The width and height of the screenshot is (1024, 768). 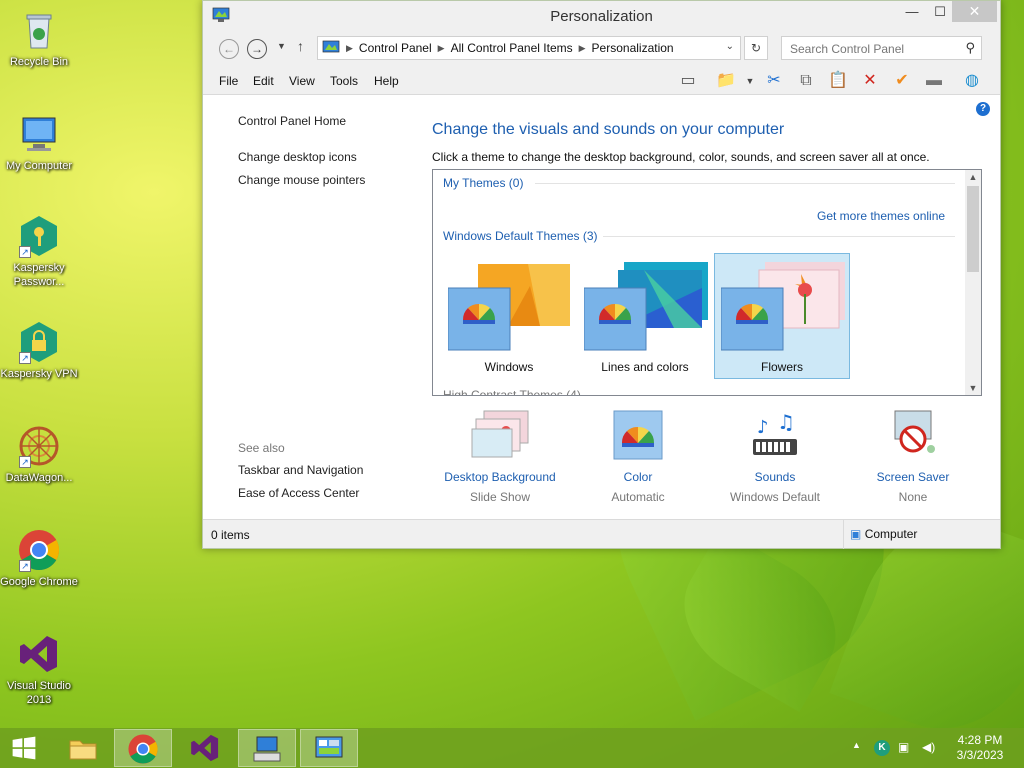 I want to click on desktop-icon-visual-studio: Visual Studio 2013, so click(x=39, y=669).